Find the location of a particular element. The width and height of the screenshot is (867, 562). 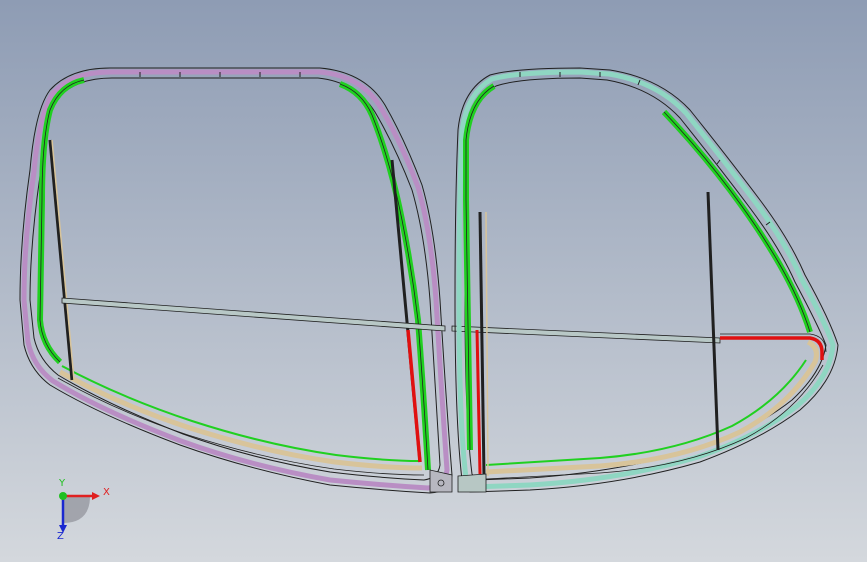

left-seal-strip-left is located at coordinates (60, 221).